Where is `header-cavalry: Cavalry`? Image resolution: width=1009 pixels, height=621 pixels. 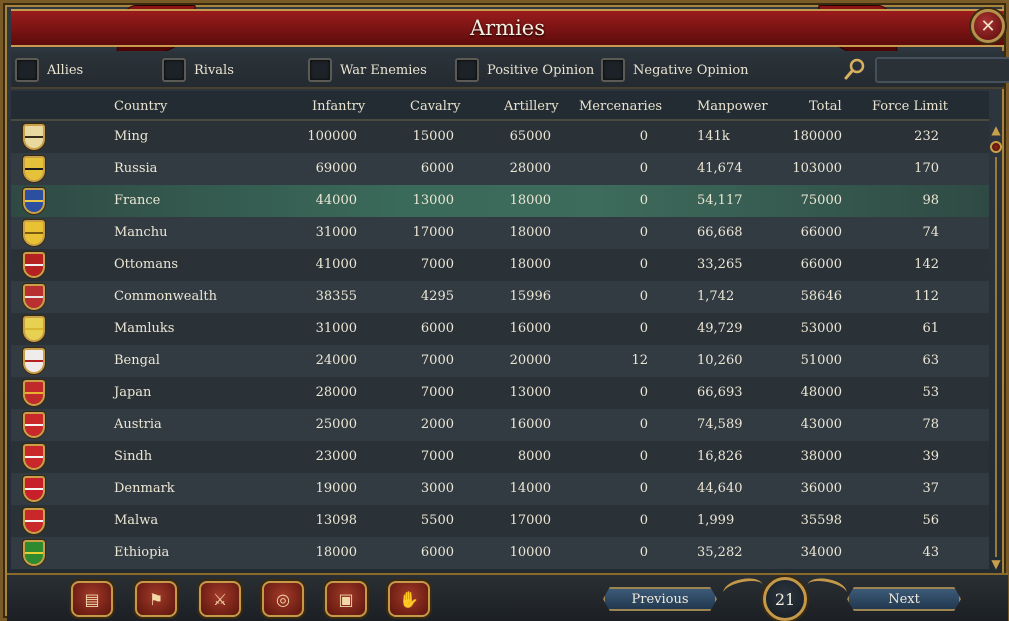
header-cavalry: Cavalry is located at coordinates (435, 106).